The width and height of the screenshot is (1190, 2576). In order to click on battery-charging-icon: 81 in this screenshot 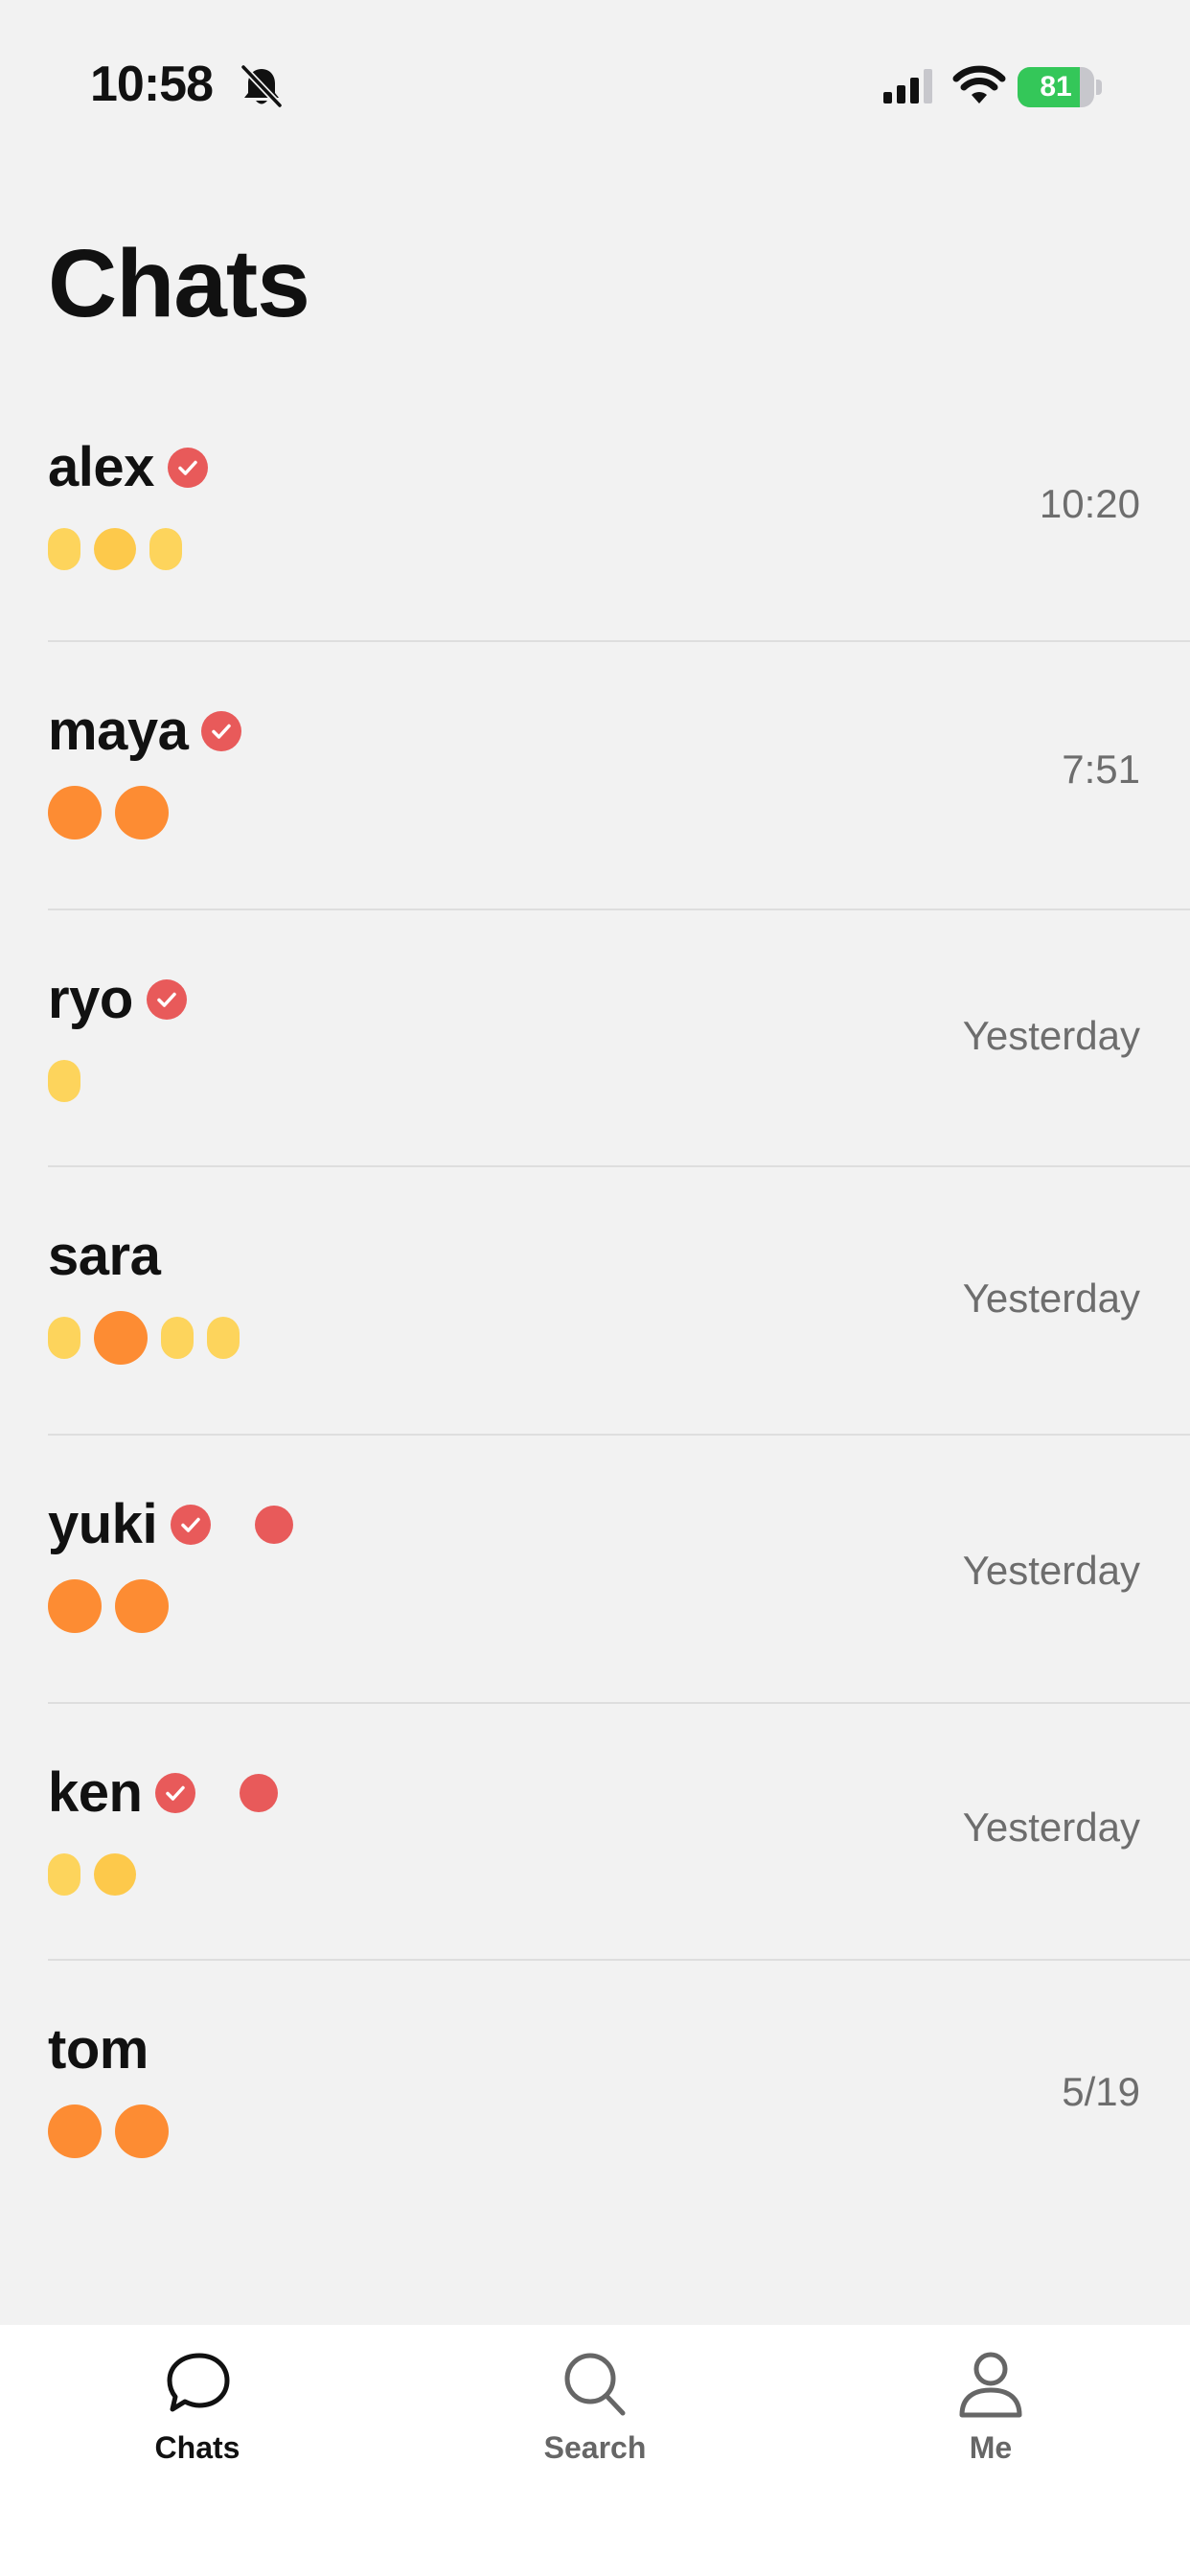, I will do `click(1060, 87)`.